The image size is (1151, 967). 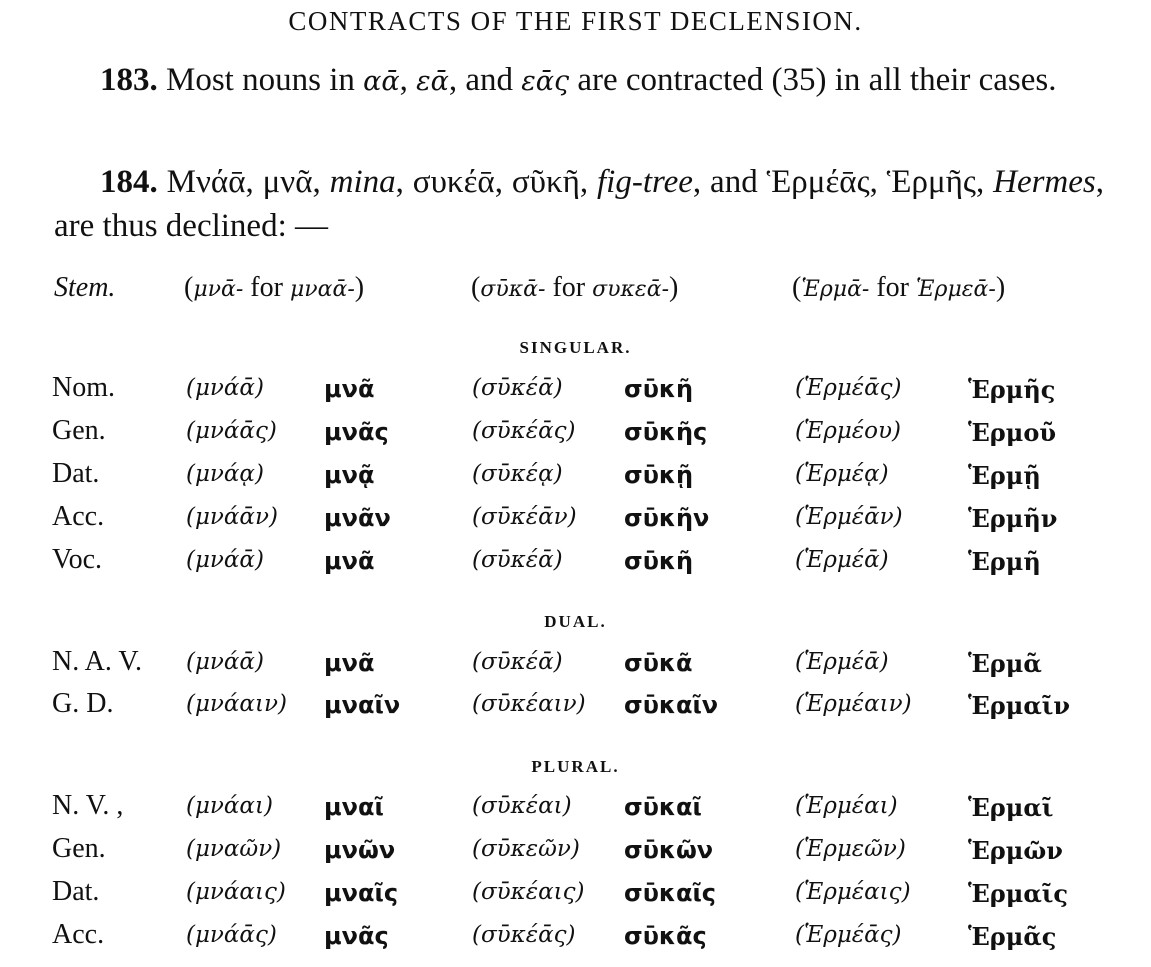 What do you see at coordinates (229, 806) in the screenshot?
I see `mna-uncontracted: (μνάαι)` at bounding box center [229, 806].